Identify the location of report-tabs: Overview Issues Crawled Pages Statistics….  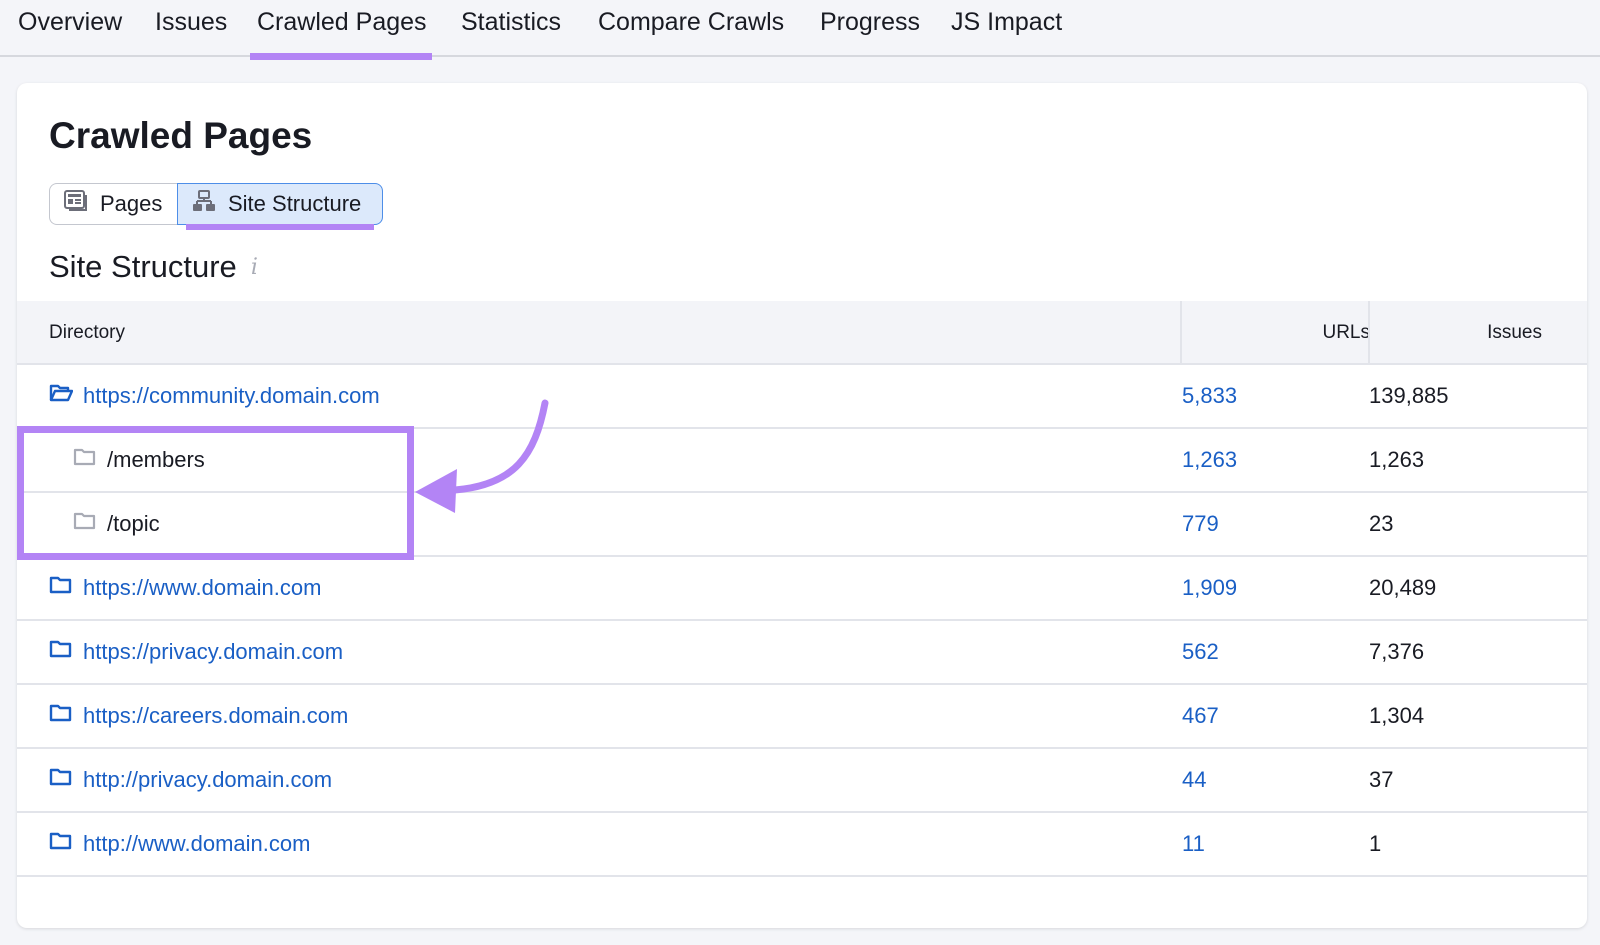
(800, 30).